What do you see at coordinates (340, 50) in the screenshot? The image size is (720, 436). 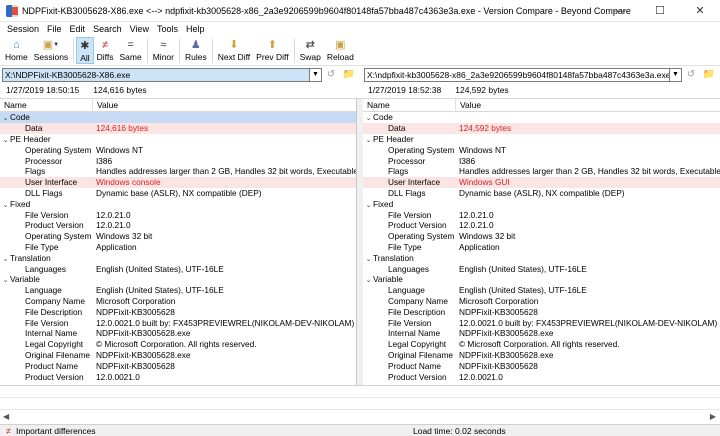 I see `reload-button: ▣ Reload` at bounding box center [340, 50].